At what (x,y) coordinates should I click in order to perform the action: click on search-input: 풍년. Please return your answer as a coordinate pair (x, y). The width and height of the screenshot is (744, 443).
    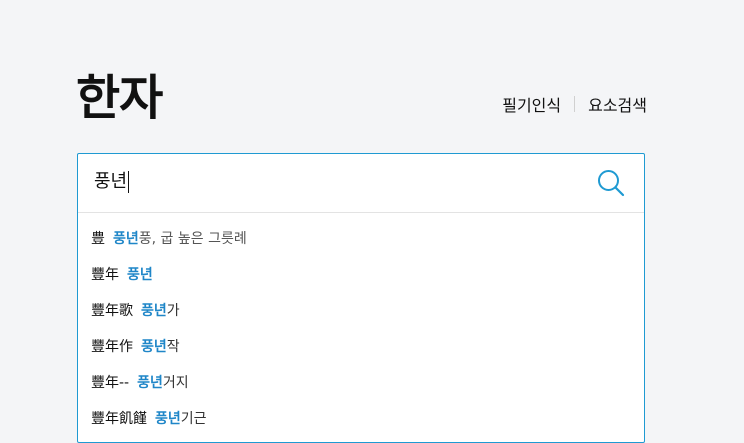
    Looking at the image, I should click on (112, 182).